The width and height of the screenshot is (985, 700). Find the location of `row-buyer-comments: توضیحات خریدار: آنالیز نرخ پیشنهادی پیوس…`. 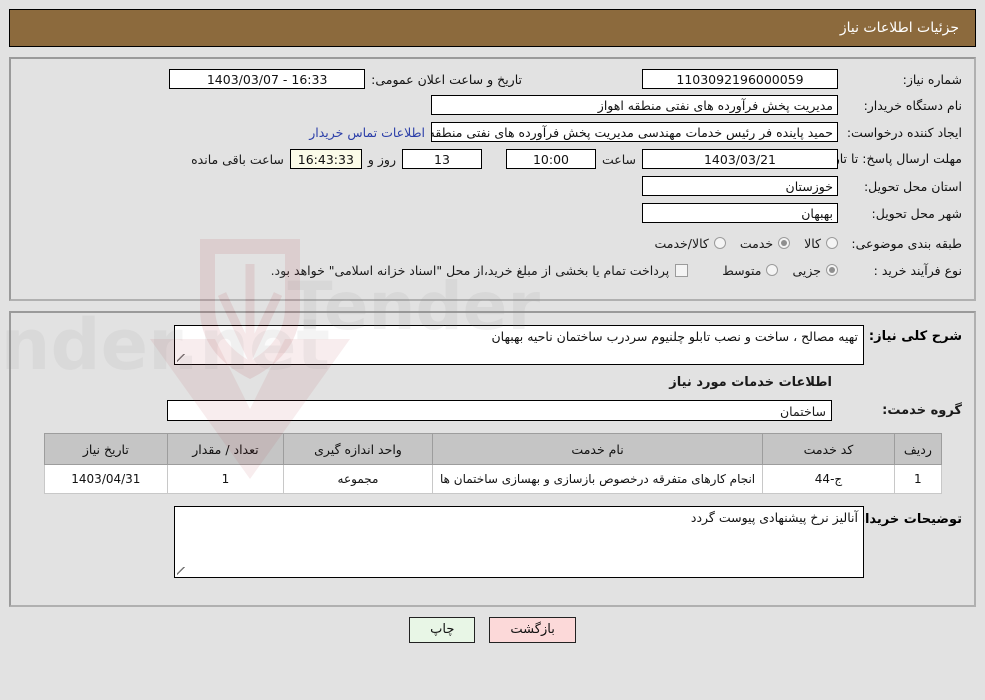

row-buyer-comments: توضیحات خریدار: آنالیز نرخ پیشنهادی پیوس… is located at coordinates (492, 542).